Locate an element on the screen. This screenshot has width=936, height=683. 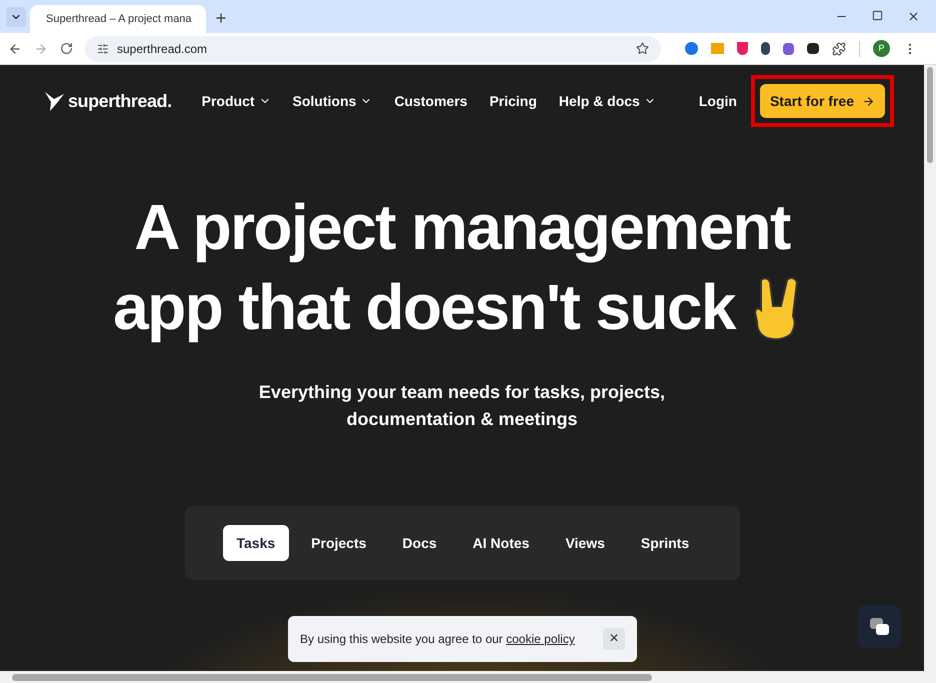
logo-text: superthread. is located at coordinates (120, 101).